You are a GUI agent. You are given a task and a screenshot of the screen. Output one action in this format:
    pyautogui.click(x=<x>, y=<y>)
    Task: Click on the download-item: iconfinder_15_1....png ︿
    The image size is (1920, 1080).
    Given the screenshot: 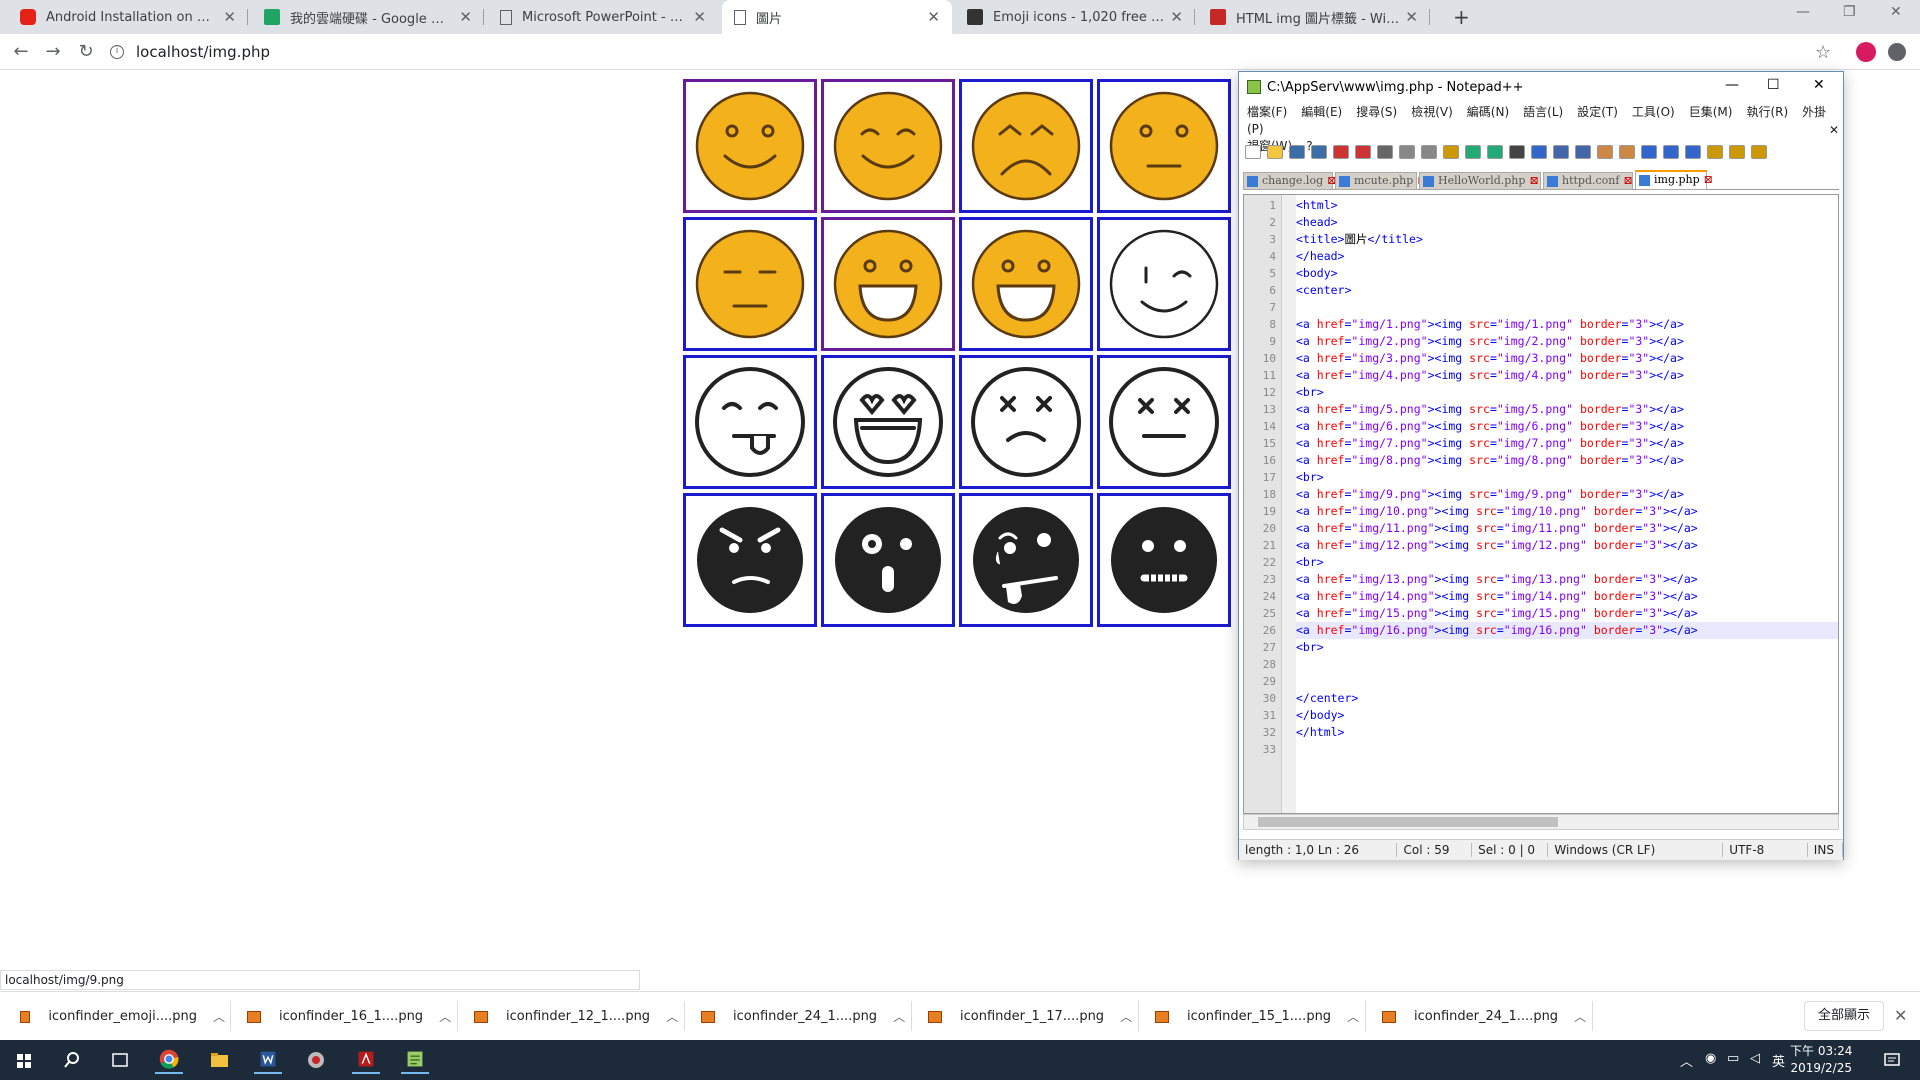 What is the action you would take?
    pyautogui.click(x=1257, y=1016)
    